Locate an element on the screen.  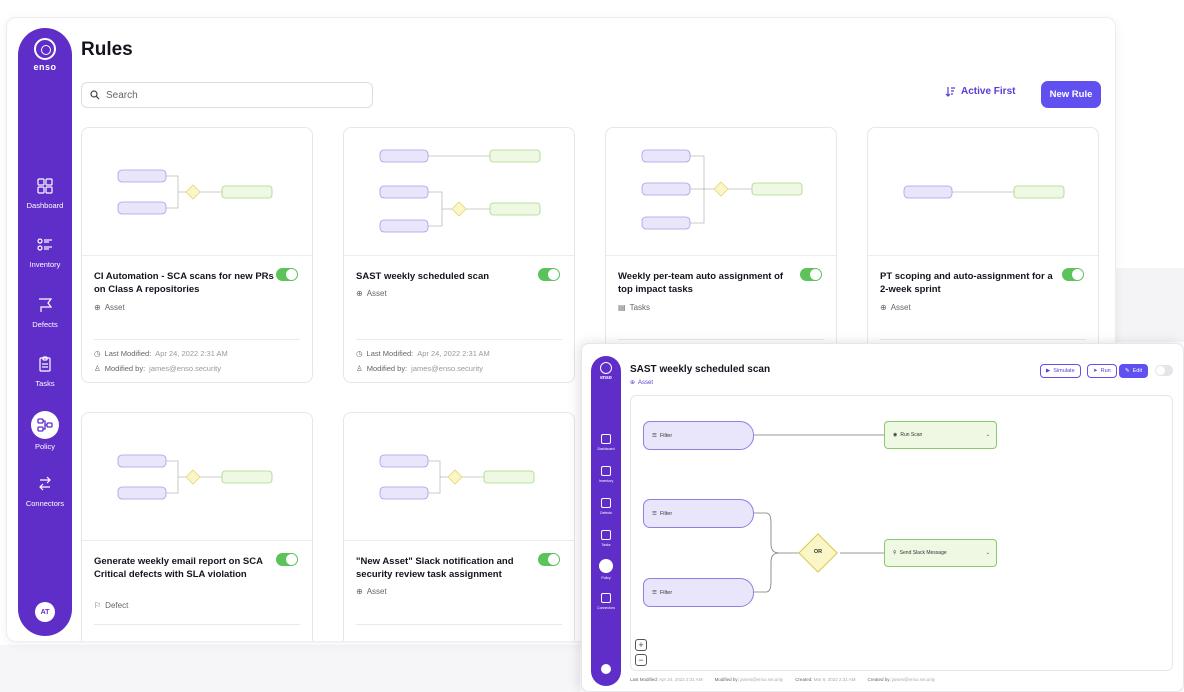
clock-icon: ◷ is located at coordinates (97, 353).